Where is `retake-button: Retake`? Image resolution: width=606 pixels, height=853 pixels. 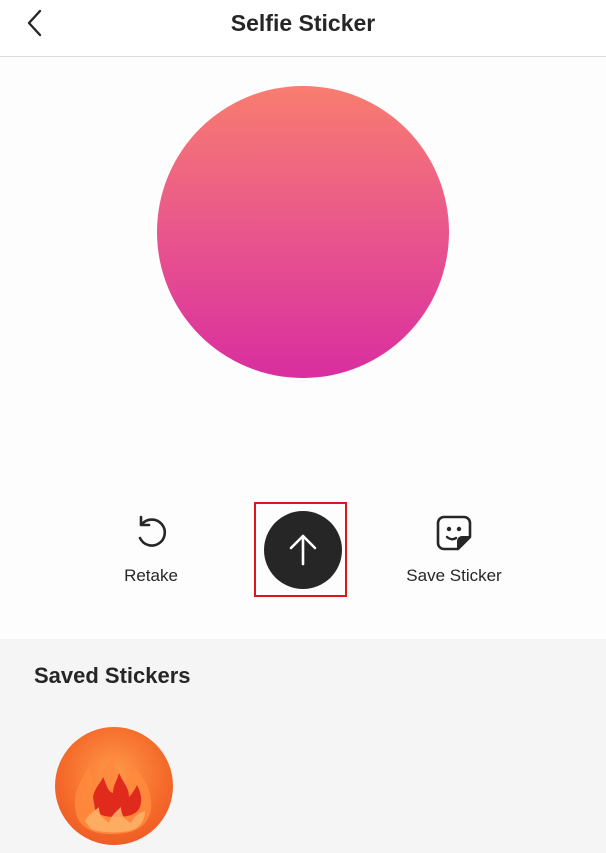
retake-button: Retake is located at coordinates (151, 549).